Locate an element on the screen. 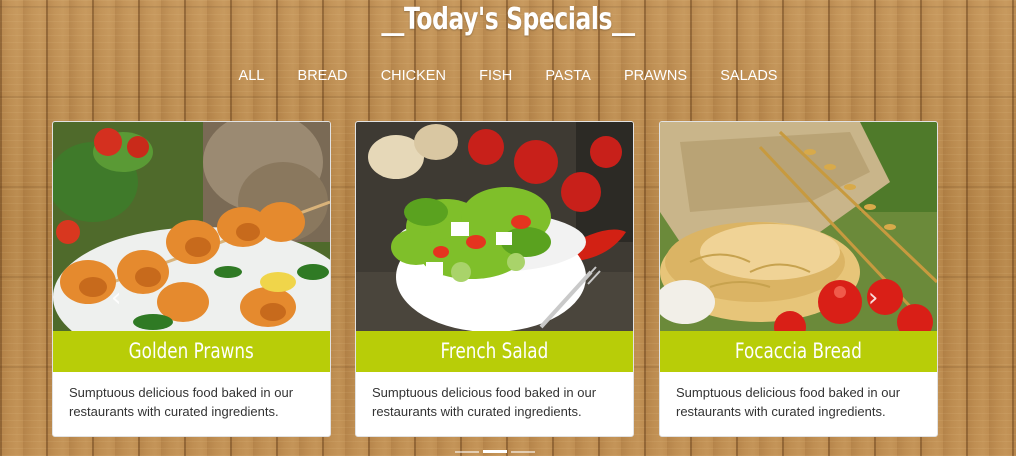 The width and height of the screenshot is (1016, 456). carousel-indicators is located at coordinates (495, 451).